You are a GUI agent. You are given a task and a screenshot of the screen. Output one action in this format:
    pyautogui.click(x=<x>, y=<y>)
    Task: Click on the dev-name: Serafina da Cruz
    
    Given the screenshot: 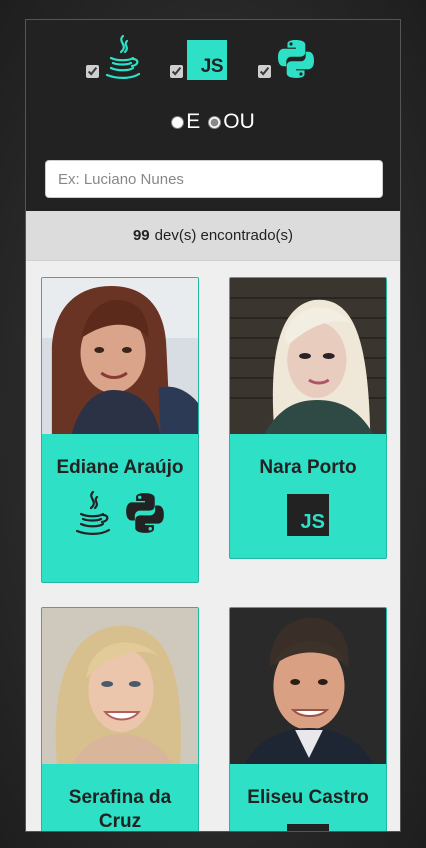 What is the action you would take?
    pyautogui.click(x=120, y=809)
    